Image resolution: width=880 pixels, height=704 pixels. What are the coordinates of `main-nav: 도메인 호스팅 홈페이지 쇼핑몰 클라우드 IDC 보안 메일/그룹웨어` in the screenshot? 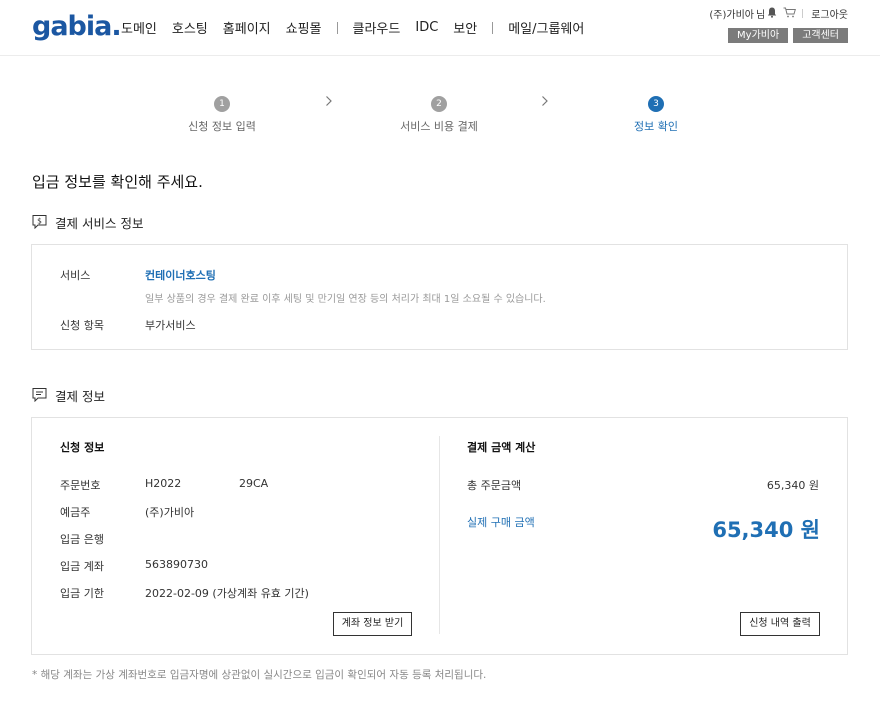 It's located at (360, 27).